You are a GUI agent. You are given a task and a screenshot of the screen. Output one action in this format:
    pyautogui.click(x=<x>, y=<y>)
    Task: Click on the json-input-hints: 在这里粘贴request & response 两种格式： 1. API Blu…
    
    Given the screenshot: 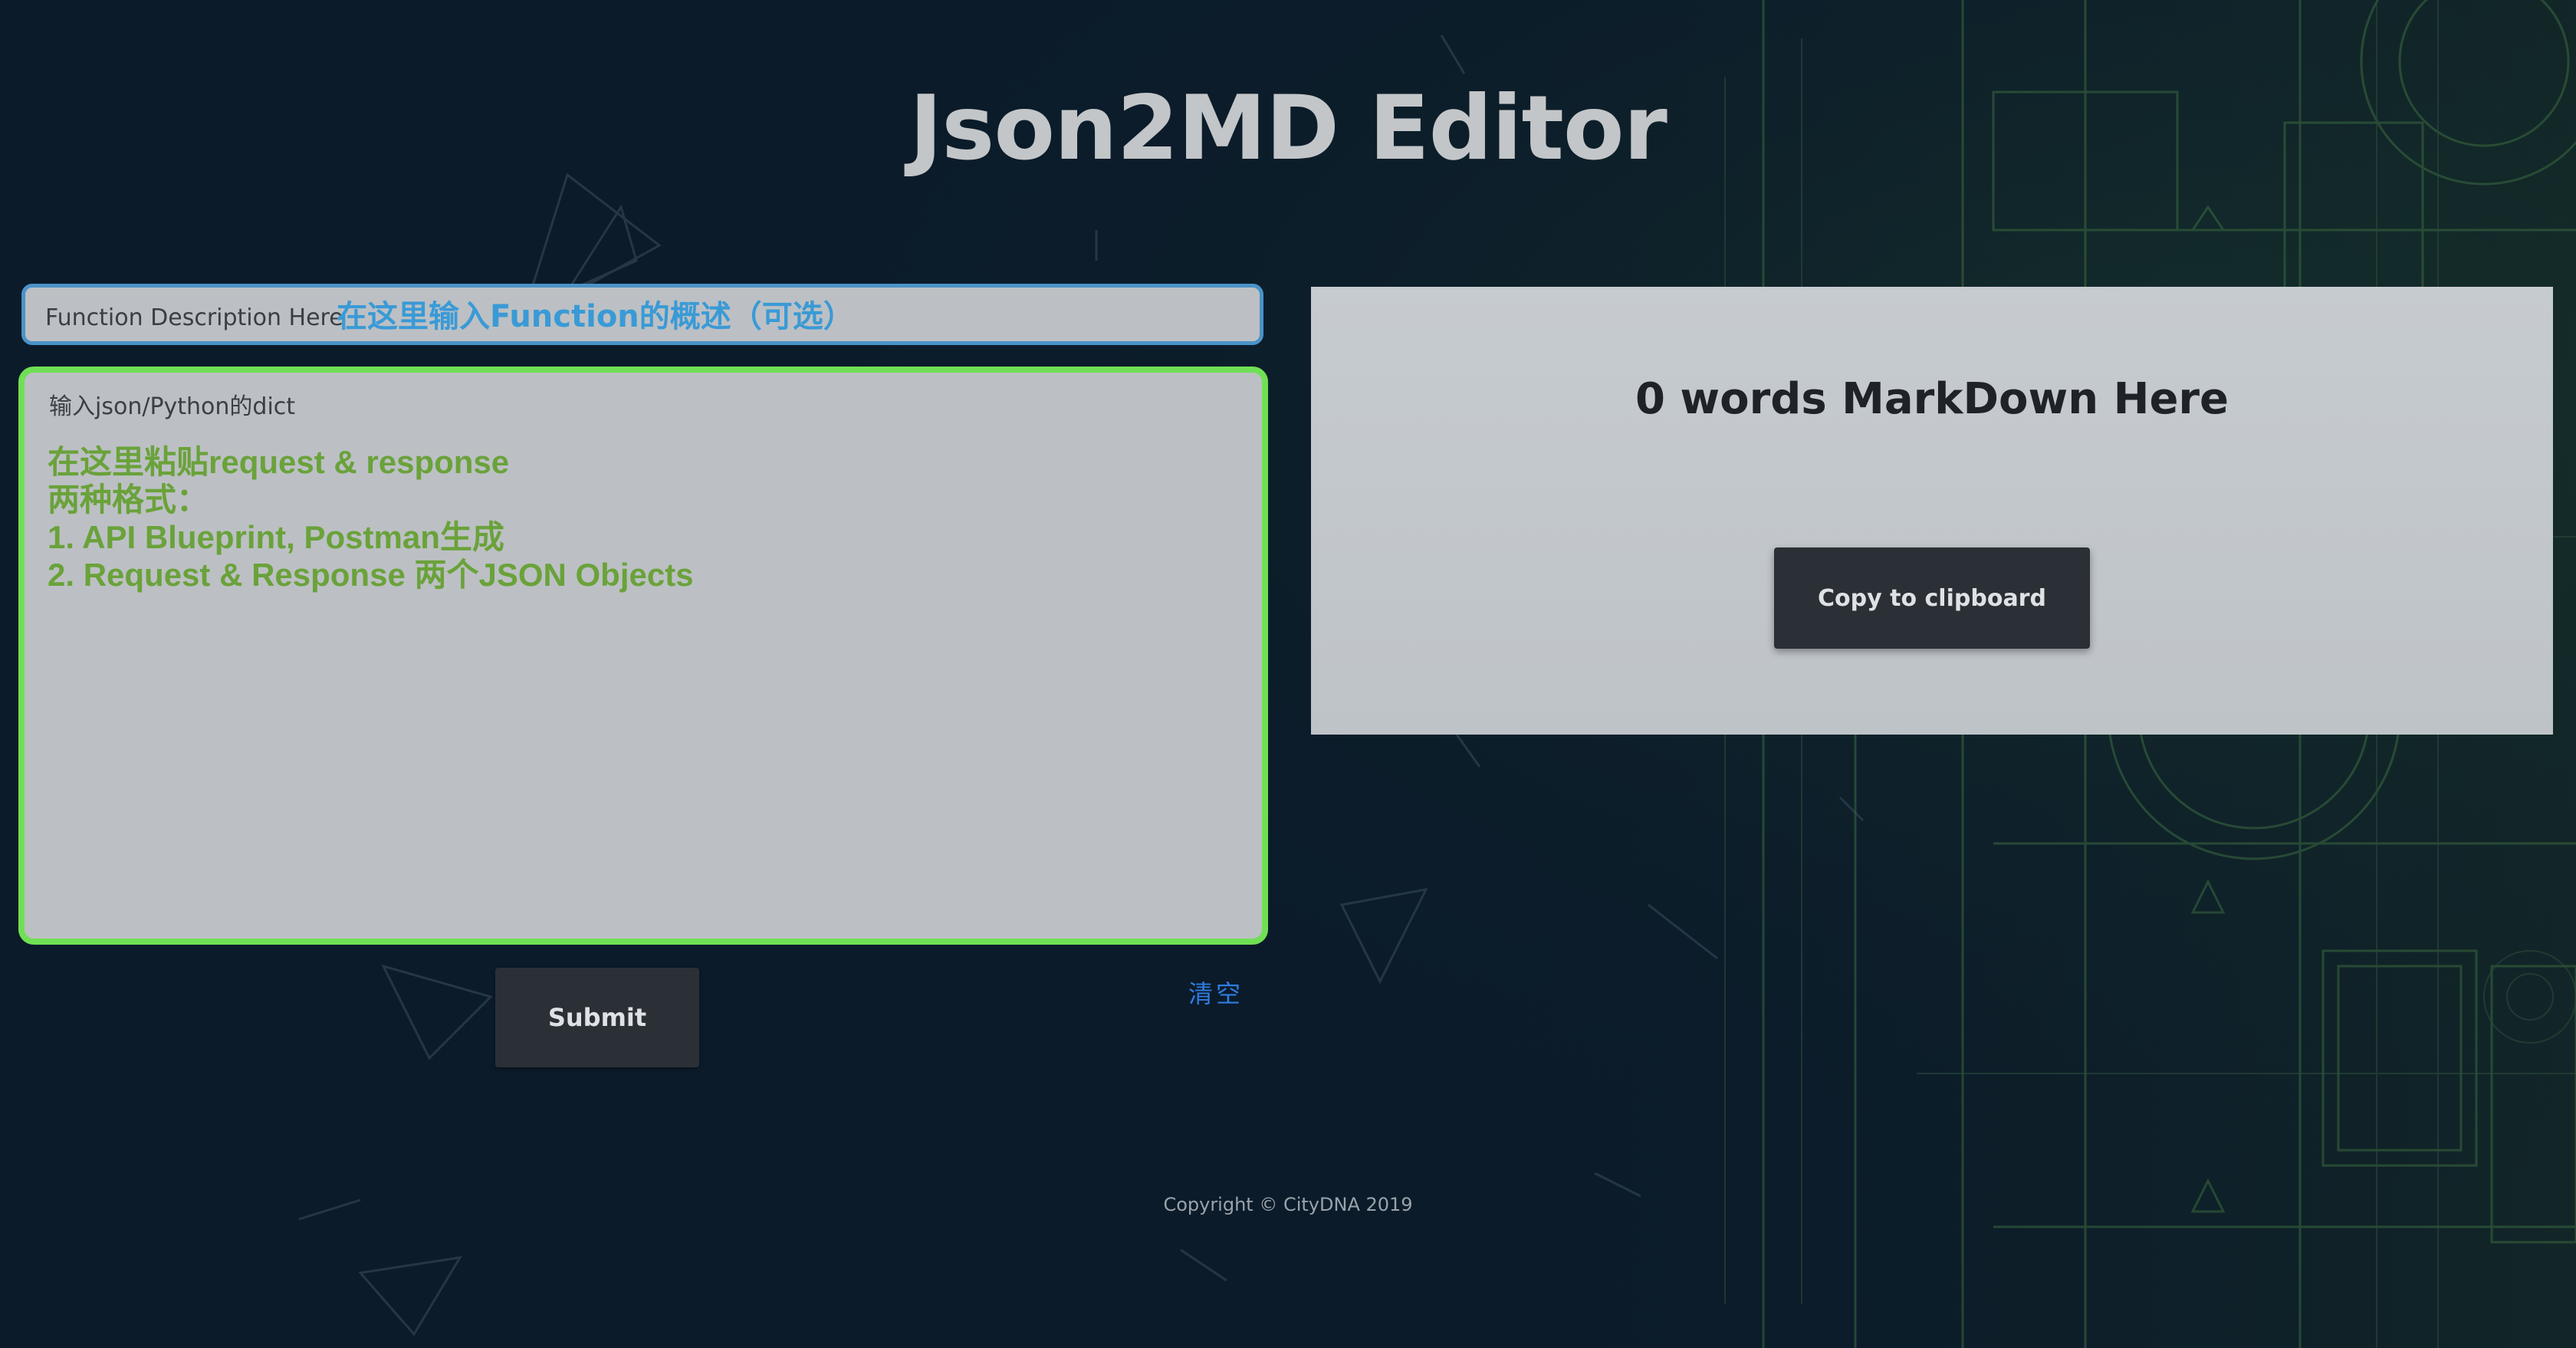 What is the action you would take?
    pyautogui.click(x=371, y=518)
    